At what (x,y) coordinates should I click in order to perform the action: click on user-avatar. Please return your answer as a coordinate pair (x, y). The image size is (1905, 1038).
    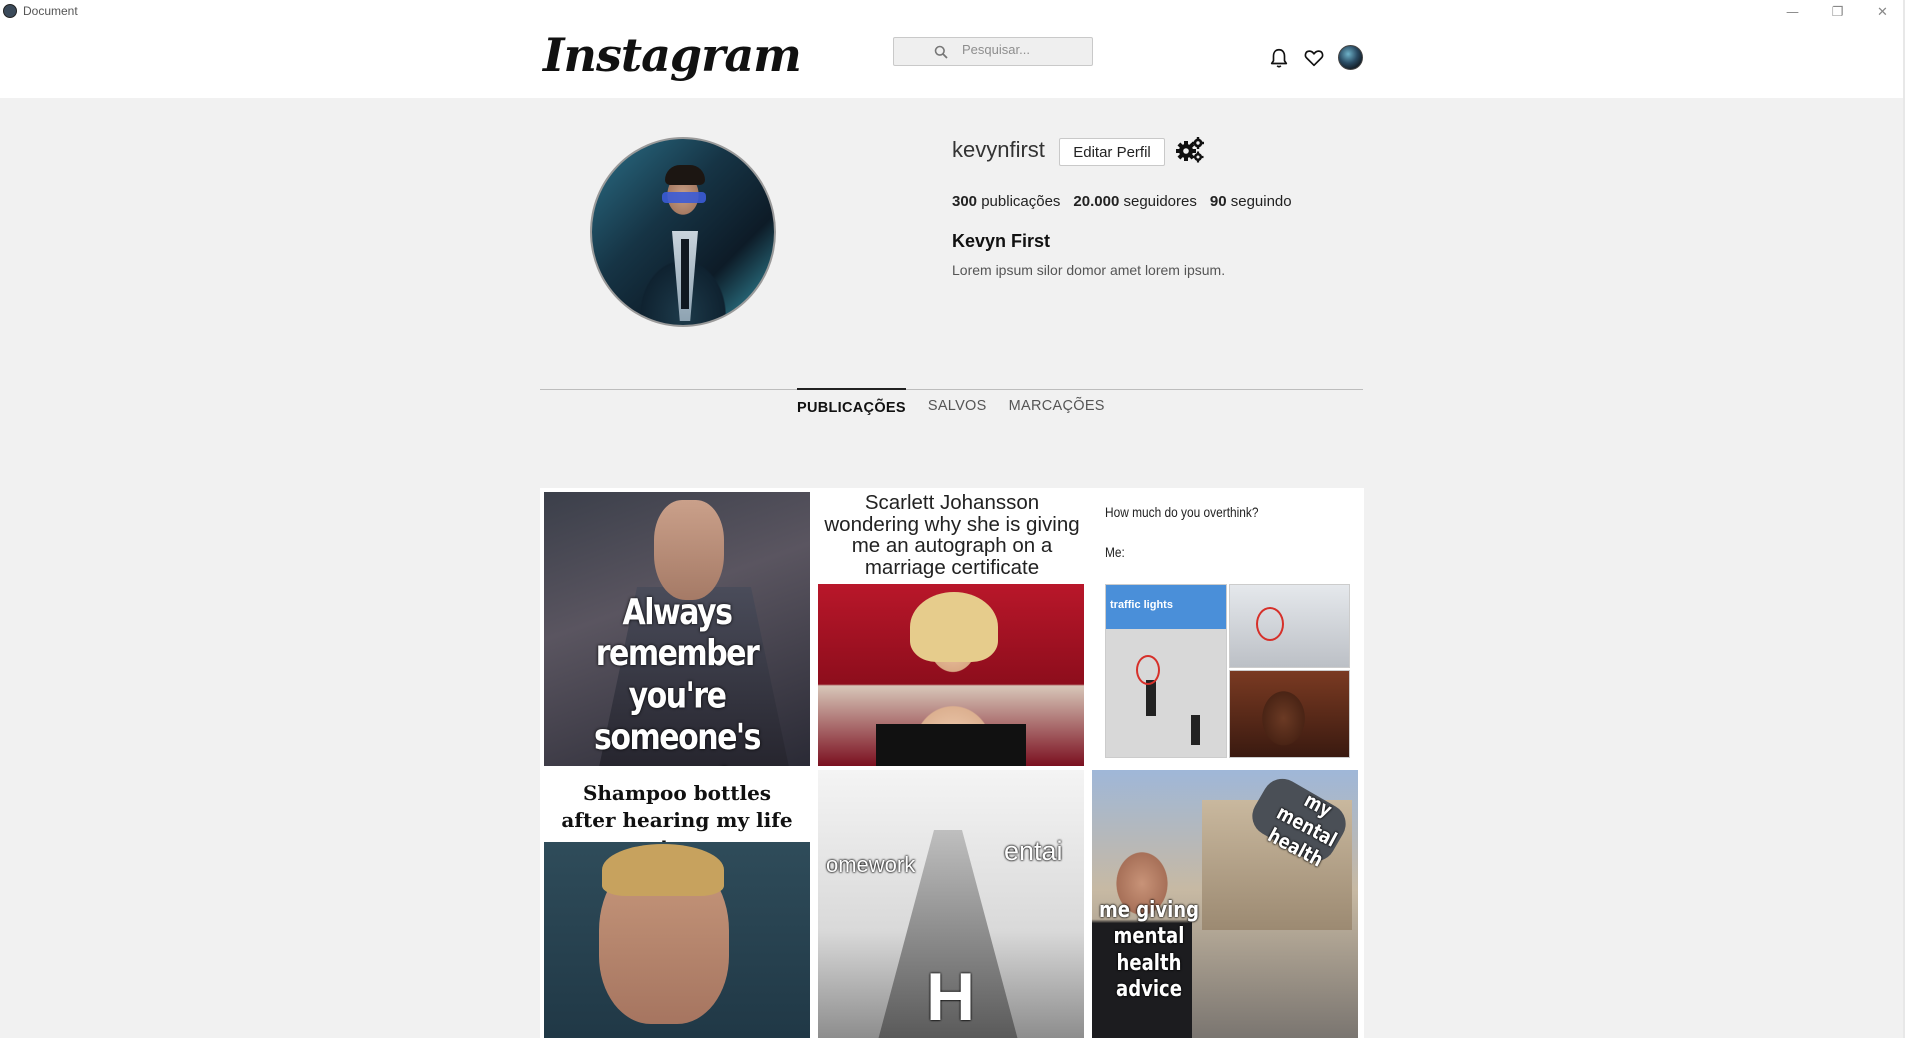
    Looking at the image, I should click on (1350, 57).